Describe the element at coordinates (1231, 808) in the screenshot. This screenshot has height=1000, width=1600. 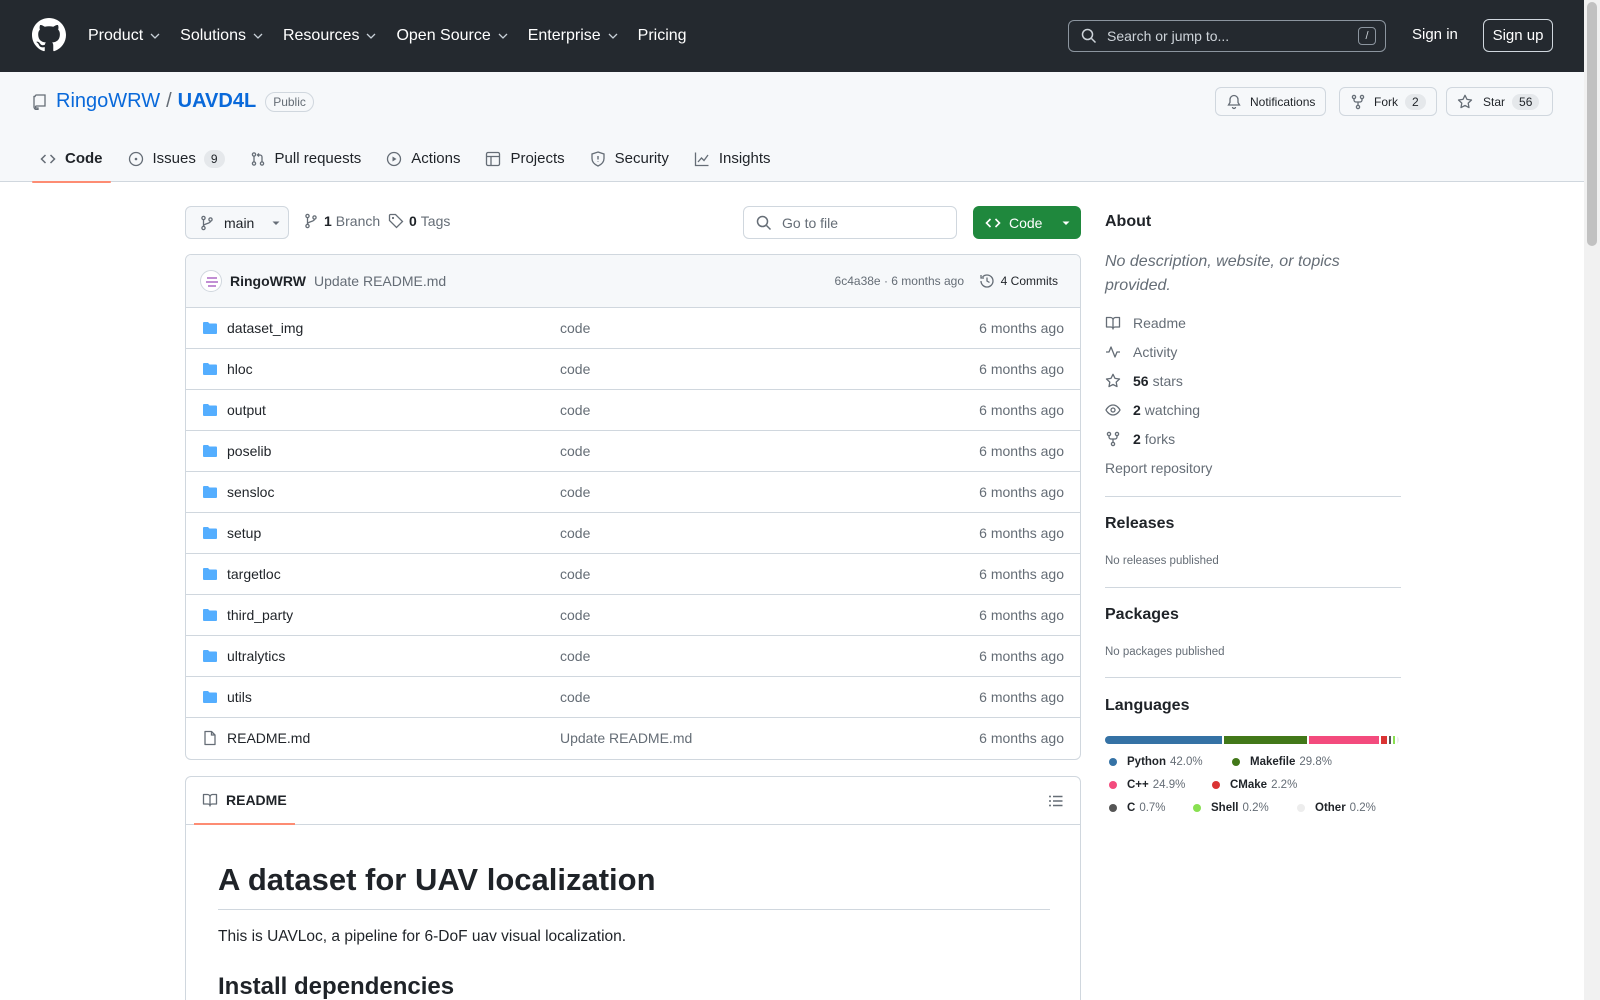
I see `language-item: Shell 0.2%` at that location.